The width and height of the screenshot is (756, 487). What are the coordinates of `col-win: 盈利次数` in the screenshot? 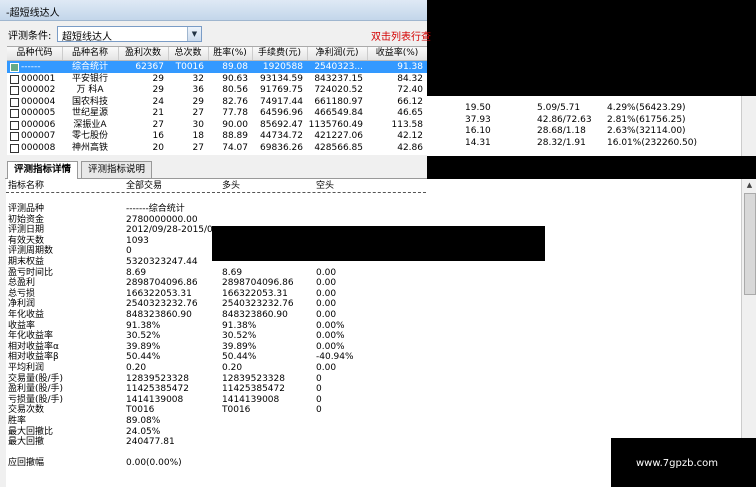 It's located at (143, 53).